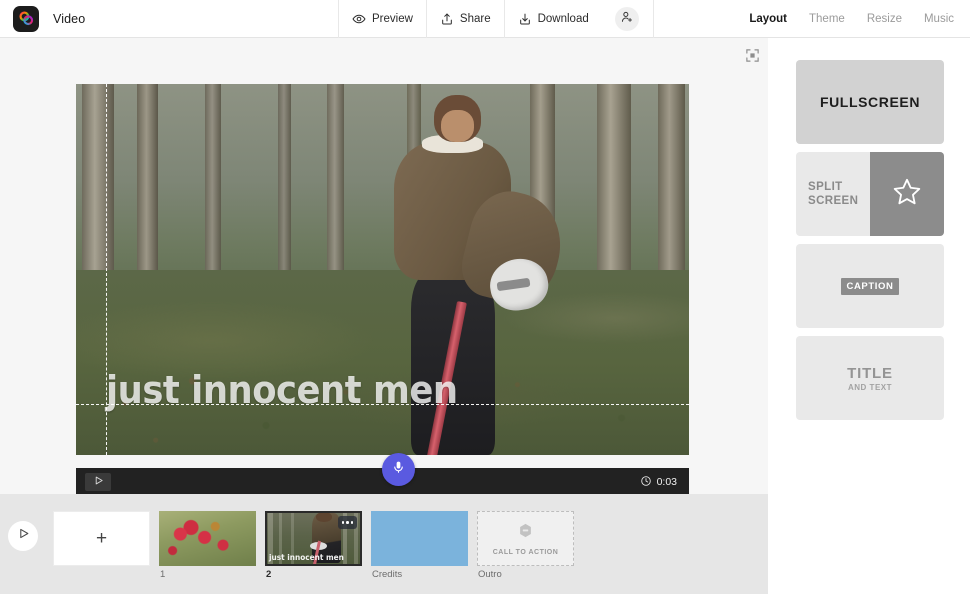 This screenshot has width=970, height=594. I want to click on person-add-icon, so click(627, 19).